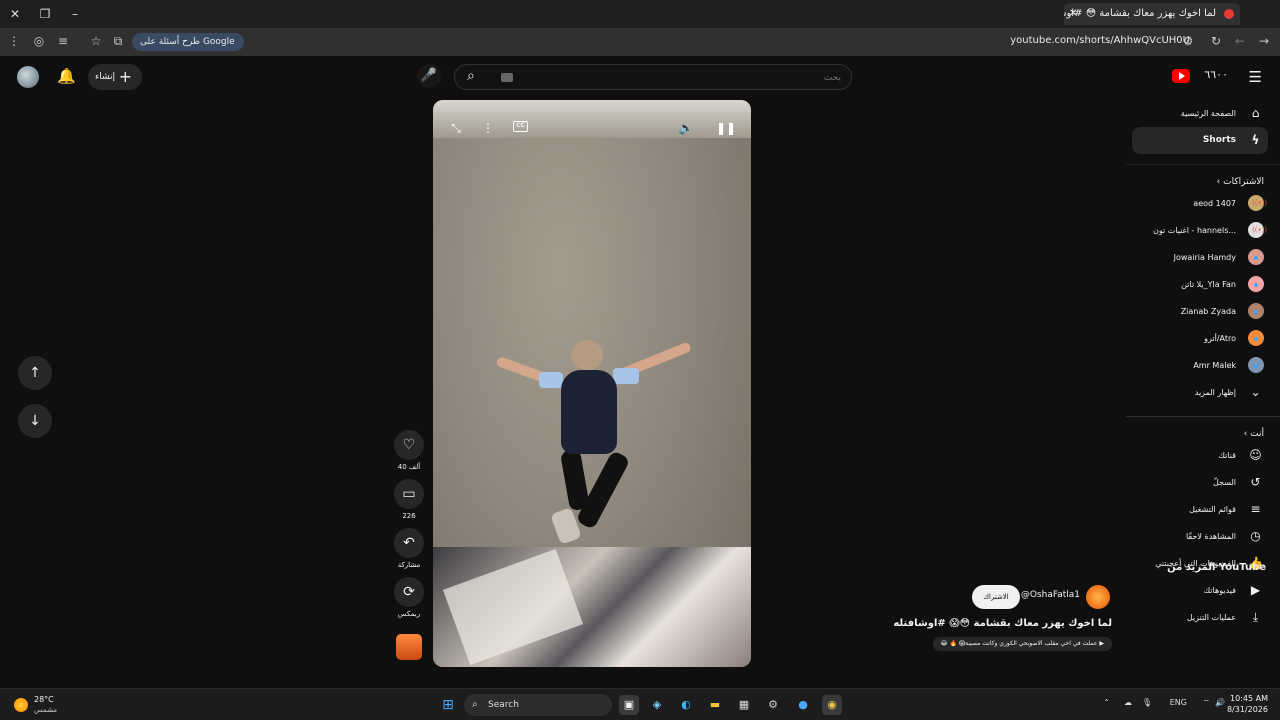 This screenshot has width=1280, height=720. Describe the element at coordinates (1203, 392) in the screenshot. I see `show-more-button: ⌄ إظهار المزيد` at that location.